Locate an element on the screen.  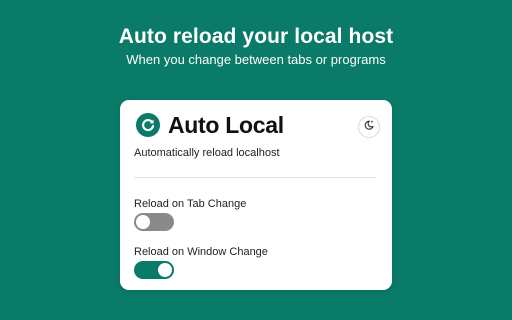
hero-title: Auto reload your local host is located at coordinates (256, 36).